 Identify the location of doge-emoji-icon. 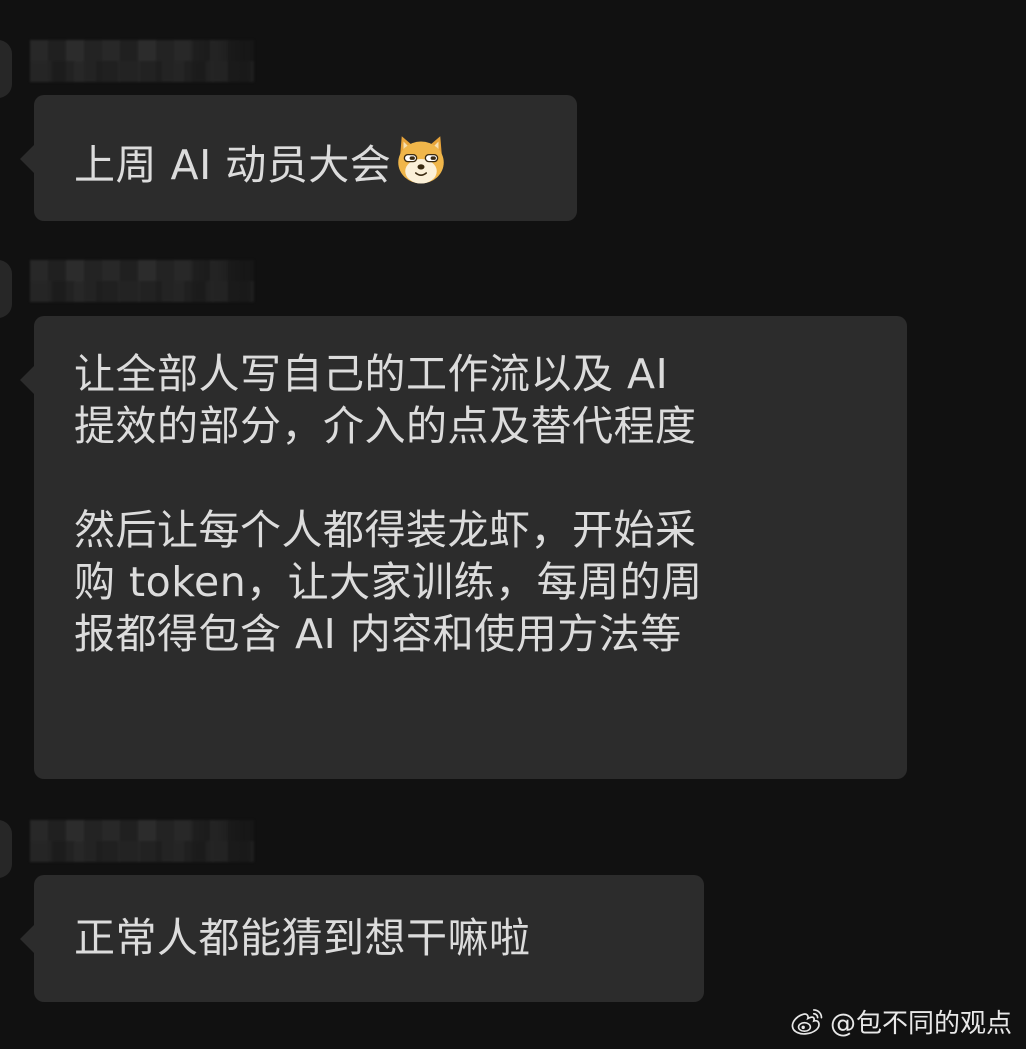
(421, 160).